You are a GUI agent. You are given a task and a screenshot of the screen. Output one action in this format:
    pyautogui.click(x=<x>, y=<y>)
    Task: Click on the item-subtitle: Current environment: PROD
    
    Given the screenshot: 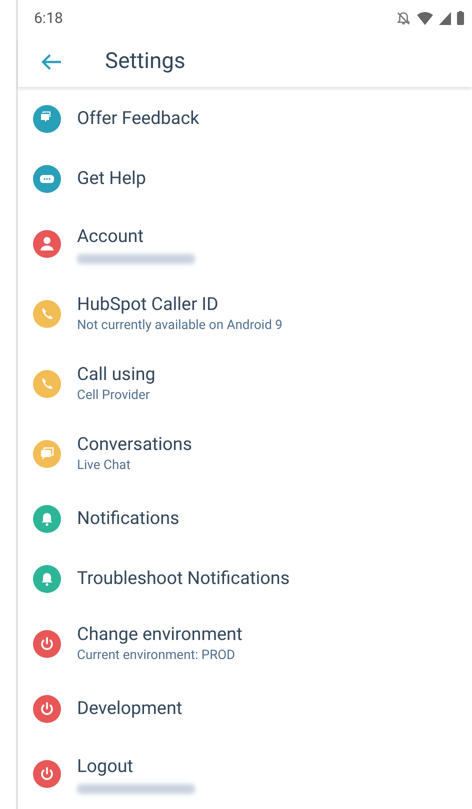 What is the action you would take?
    pyautogui.click(x=156, y=656)
    